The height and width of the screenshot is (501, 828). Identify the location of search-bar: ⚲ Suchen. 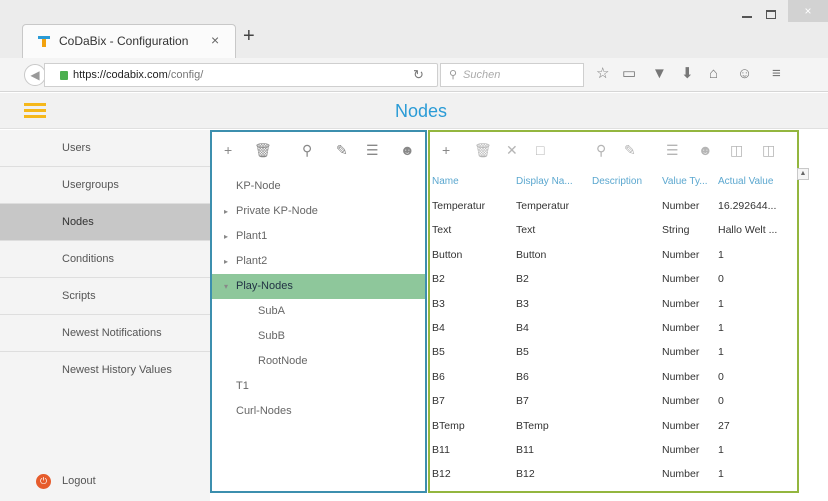
(512, 75).